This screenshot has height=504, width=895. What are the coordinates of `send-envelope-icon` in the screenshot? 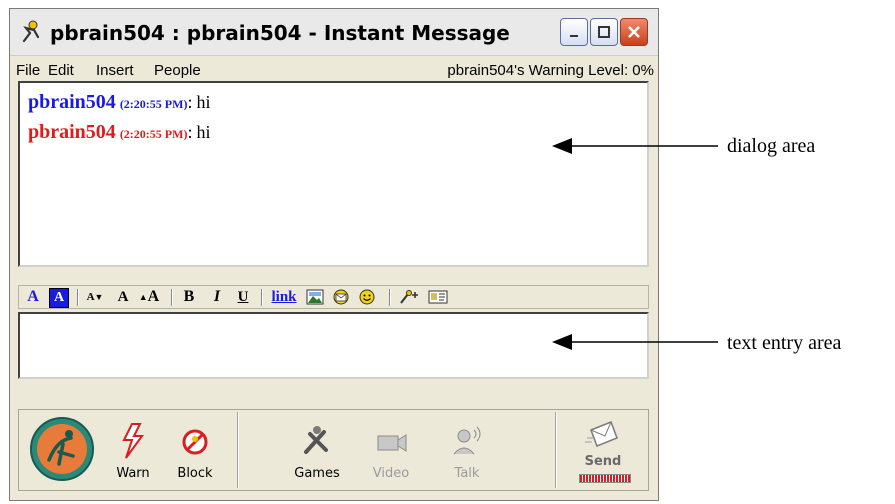 It's located at (601, 434).